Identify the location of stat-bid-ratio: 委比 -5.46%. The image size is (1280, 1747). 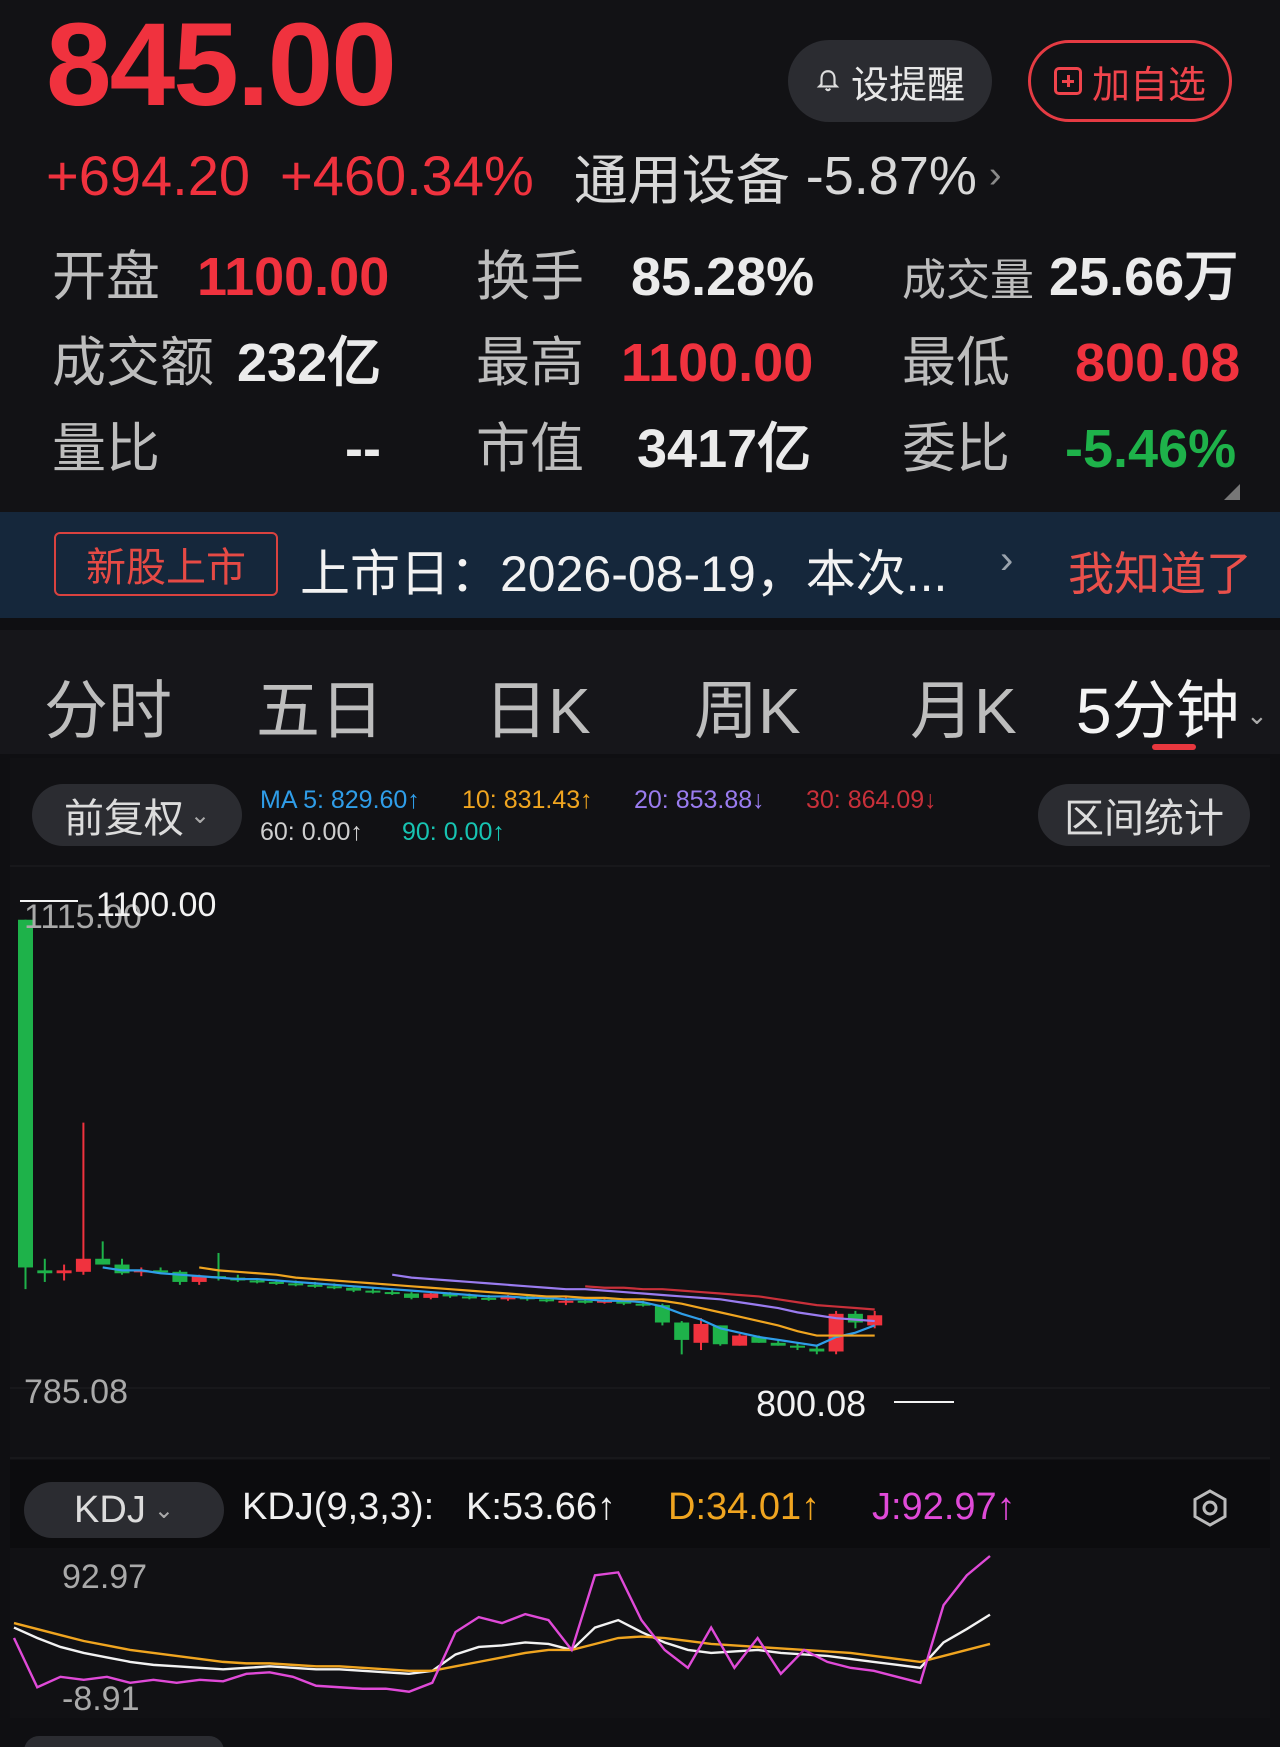
(1069, 449).